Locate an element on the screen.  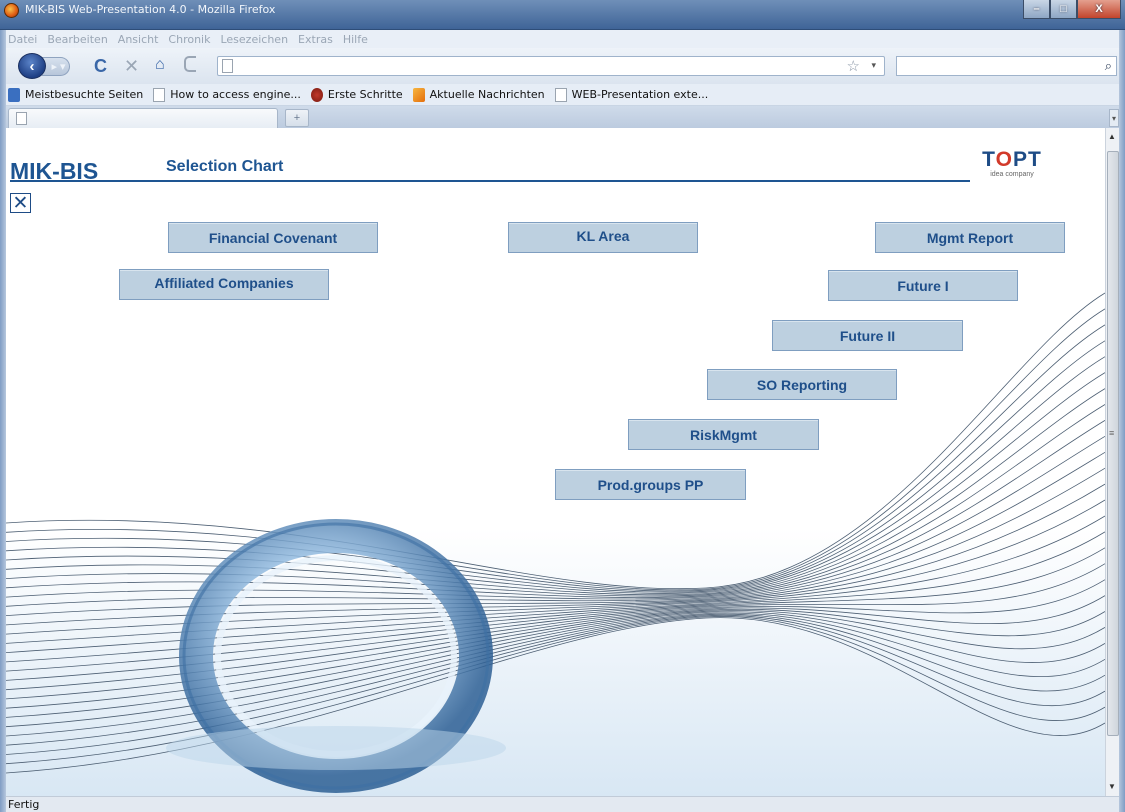
affiliated-companies-button: Affiliated Companies is located at coordinates (224, 284).